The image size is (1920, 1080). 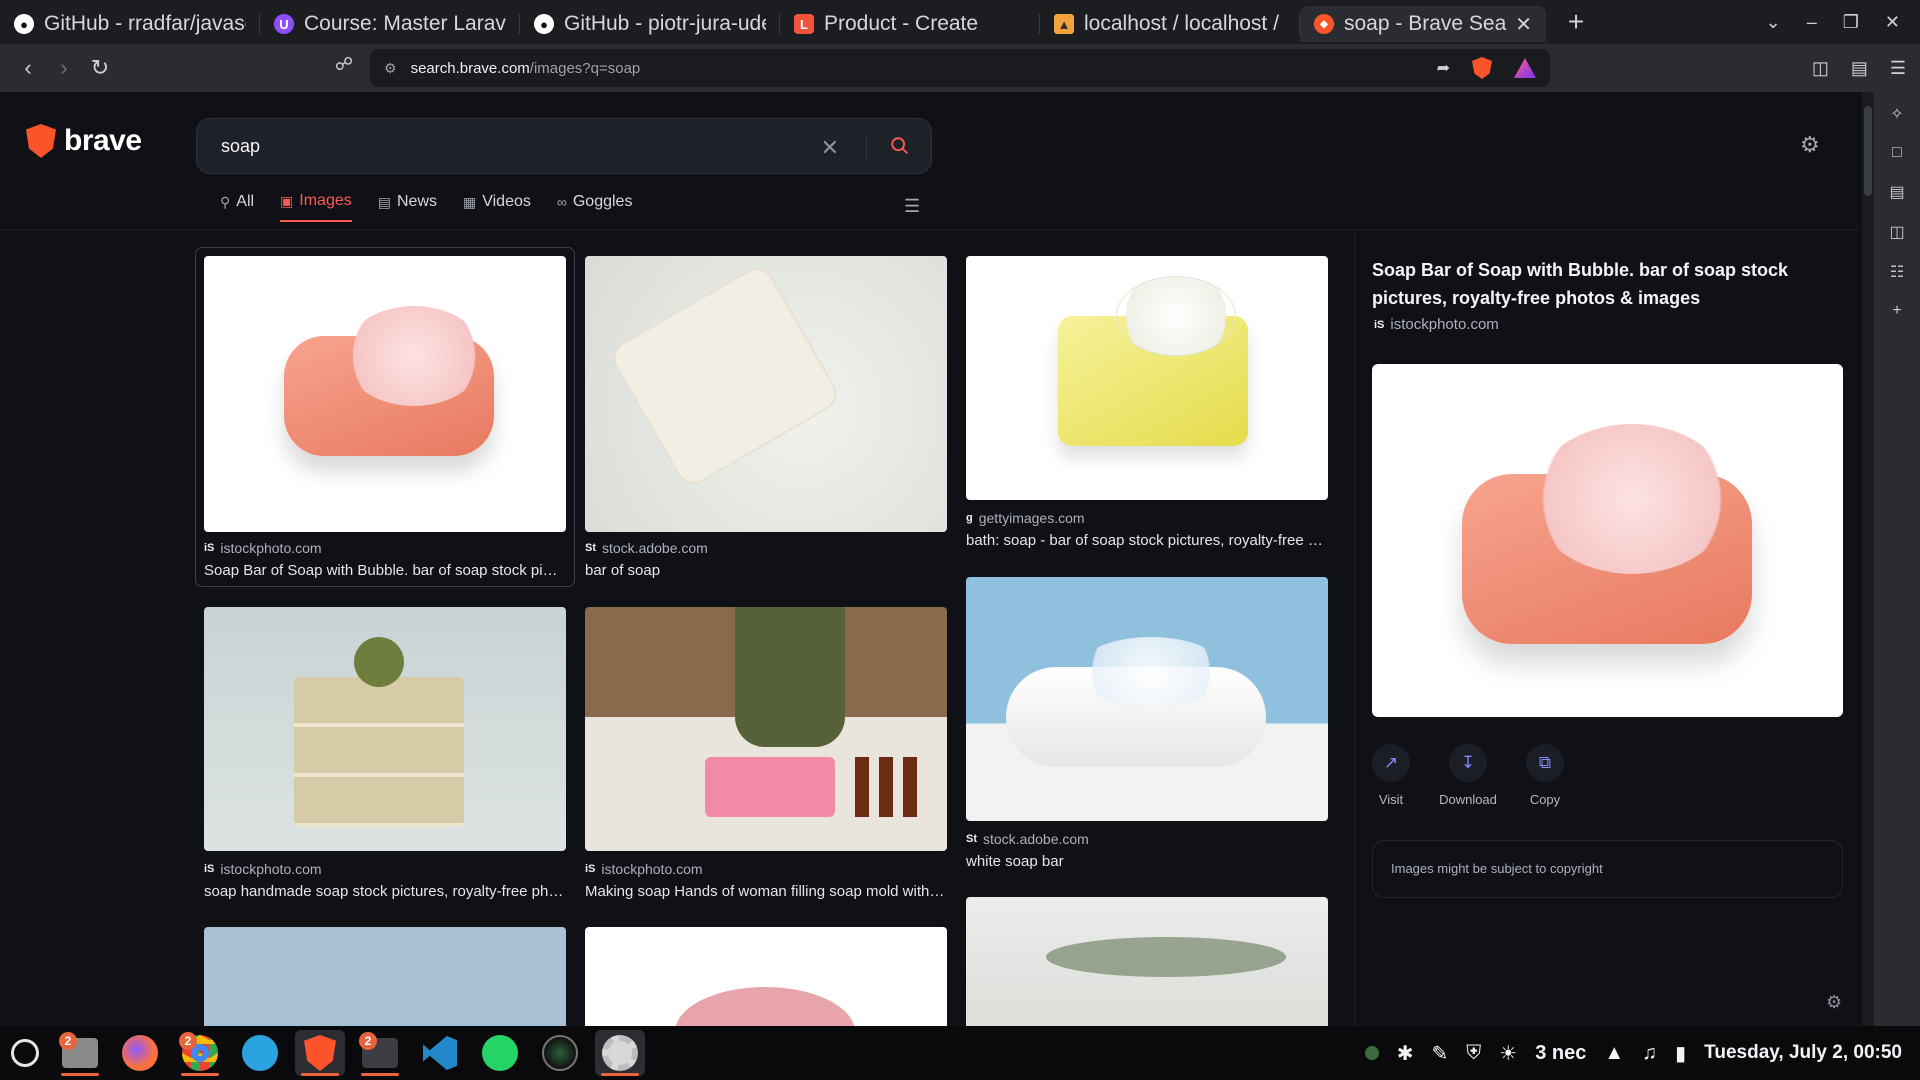 I want to click on tab-news: ▤ News, so click(x=407, y=207).